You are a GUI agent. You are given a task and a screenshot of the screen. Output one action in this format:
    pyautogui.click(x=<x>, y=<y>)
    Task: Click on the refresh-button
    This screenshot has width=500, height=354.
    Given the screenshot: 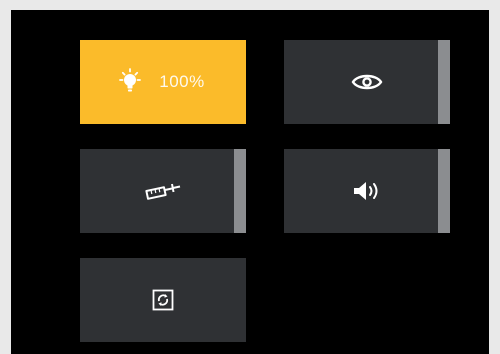 What is the action you would take?
    pyautogui.click(x=163, y=300)
    